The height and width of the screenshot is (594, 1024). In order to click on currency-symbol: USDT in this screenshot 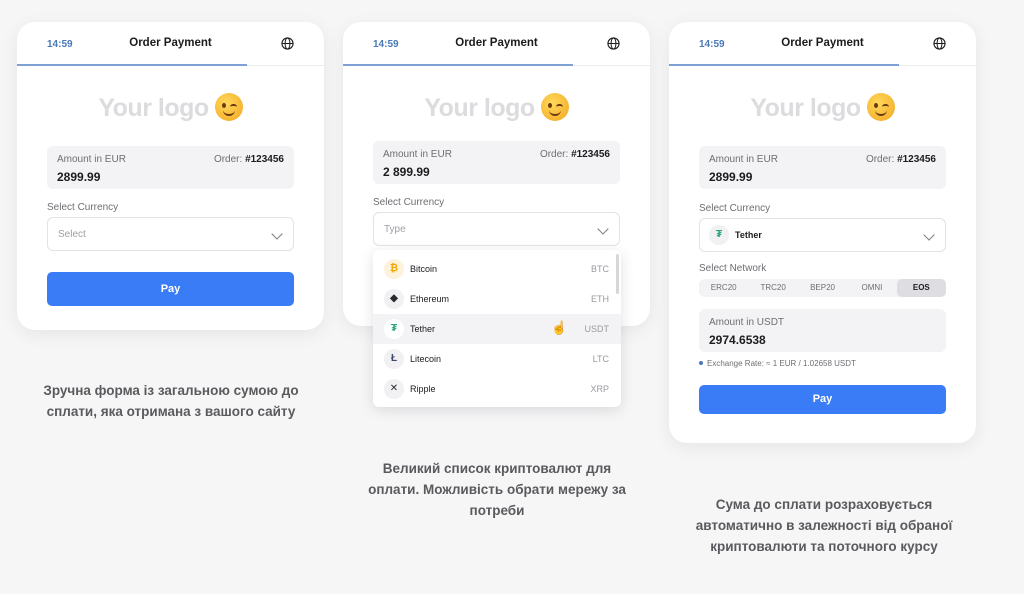, I will do `click(597, 329)`.